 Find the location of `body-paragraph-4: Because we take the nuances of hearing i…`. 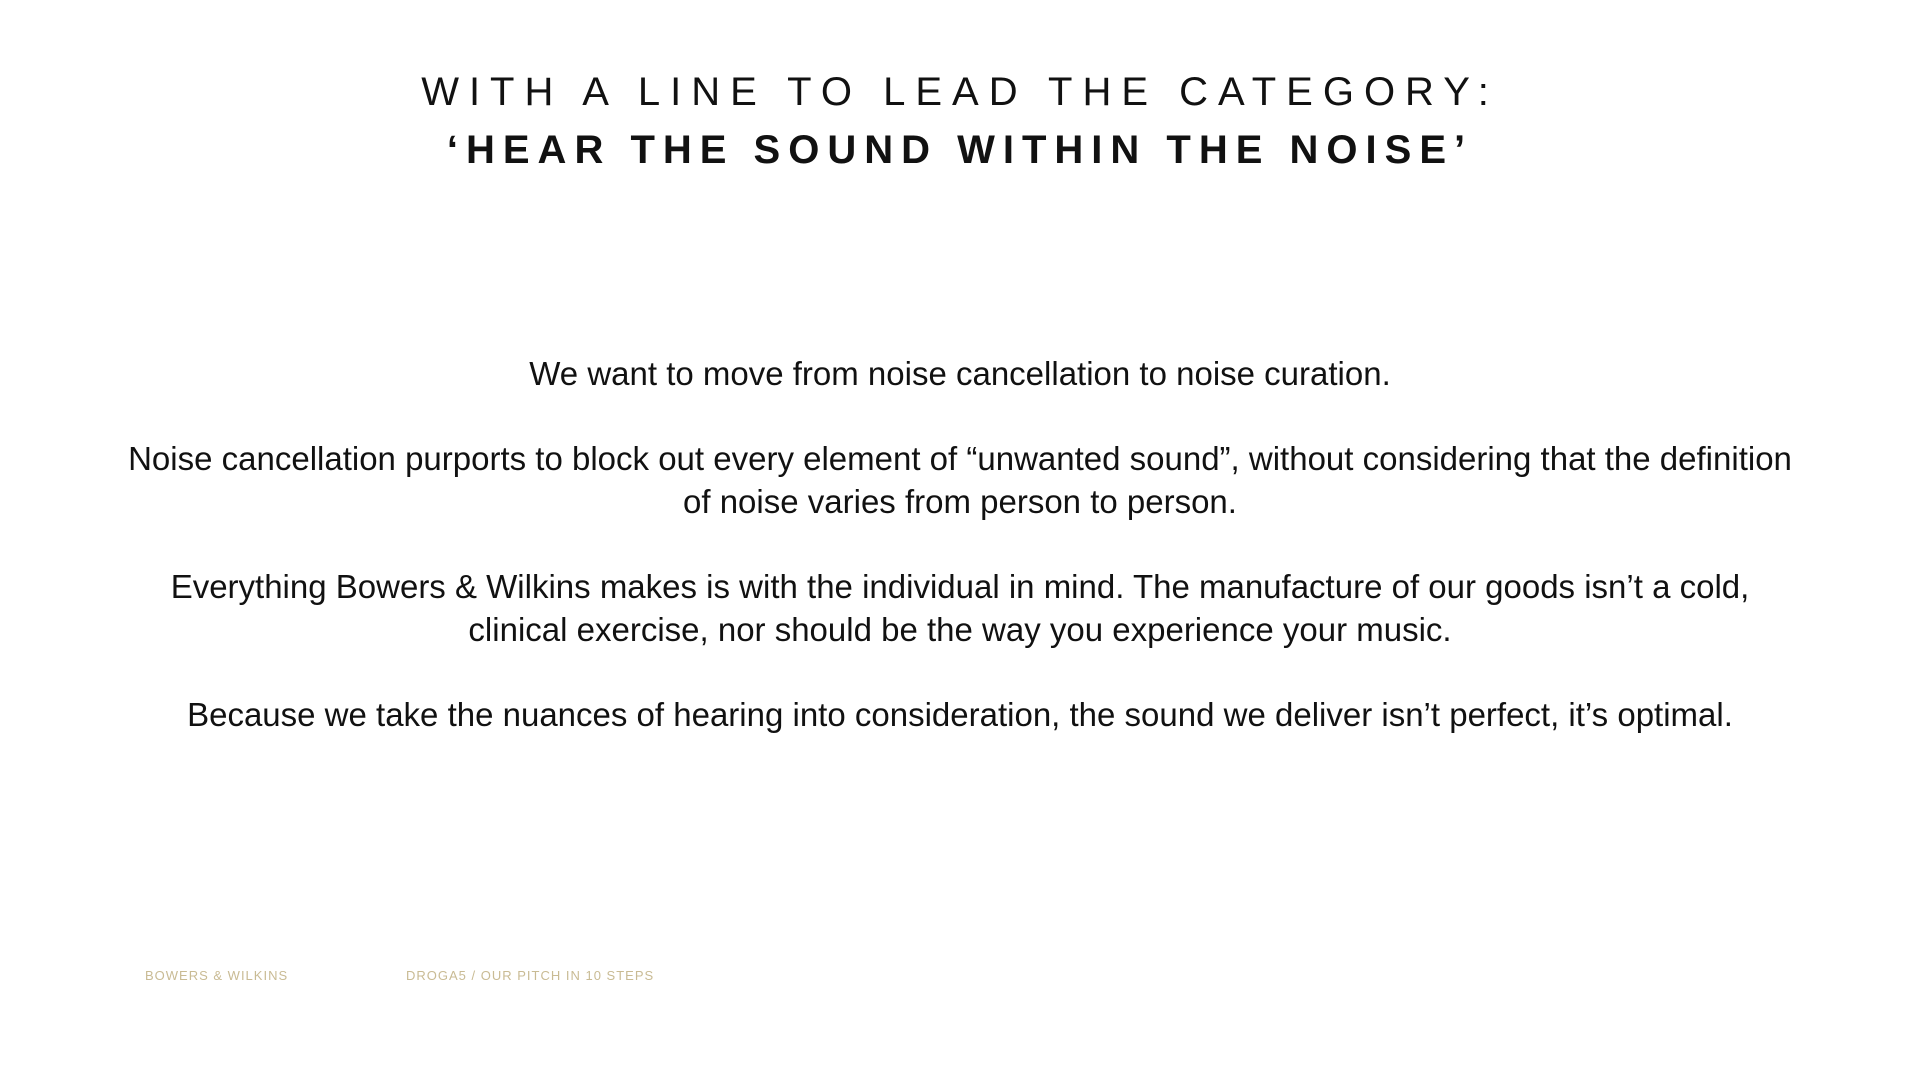

body-paragraph-4: Because we take the nuances of hearing i… is located at coordinates (960, 714).